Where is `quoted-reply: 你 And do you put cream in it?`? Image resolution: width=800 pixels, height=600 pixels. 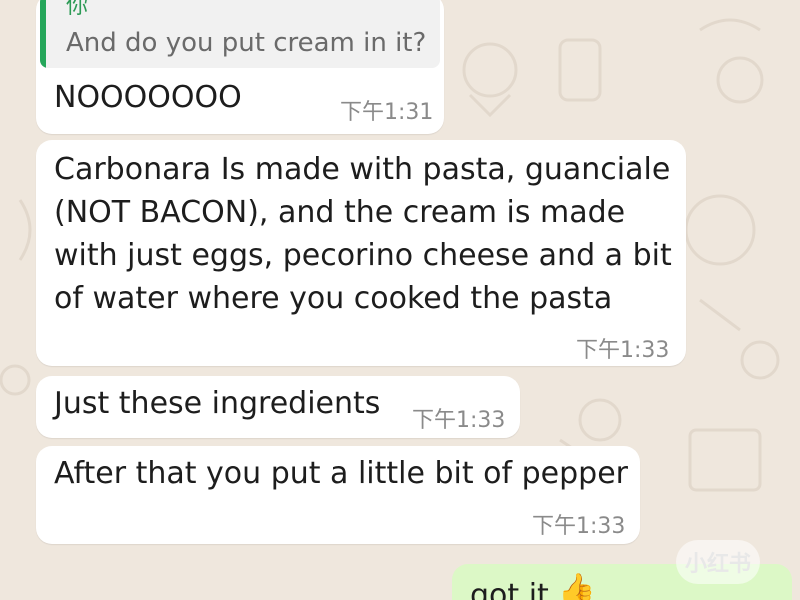
quoted-reply: 你 And do you put cream in it? is located at coordinates (240, 34).